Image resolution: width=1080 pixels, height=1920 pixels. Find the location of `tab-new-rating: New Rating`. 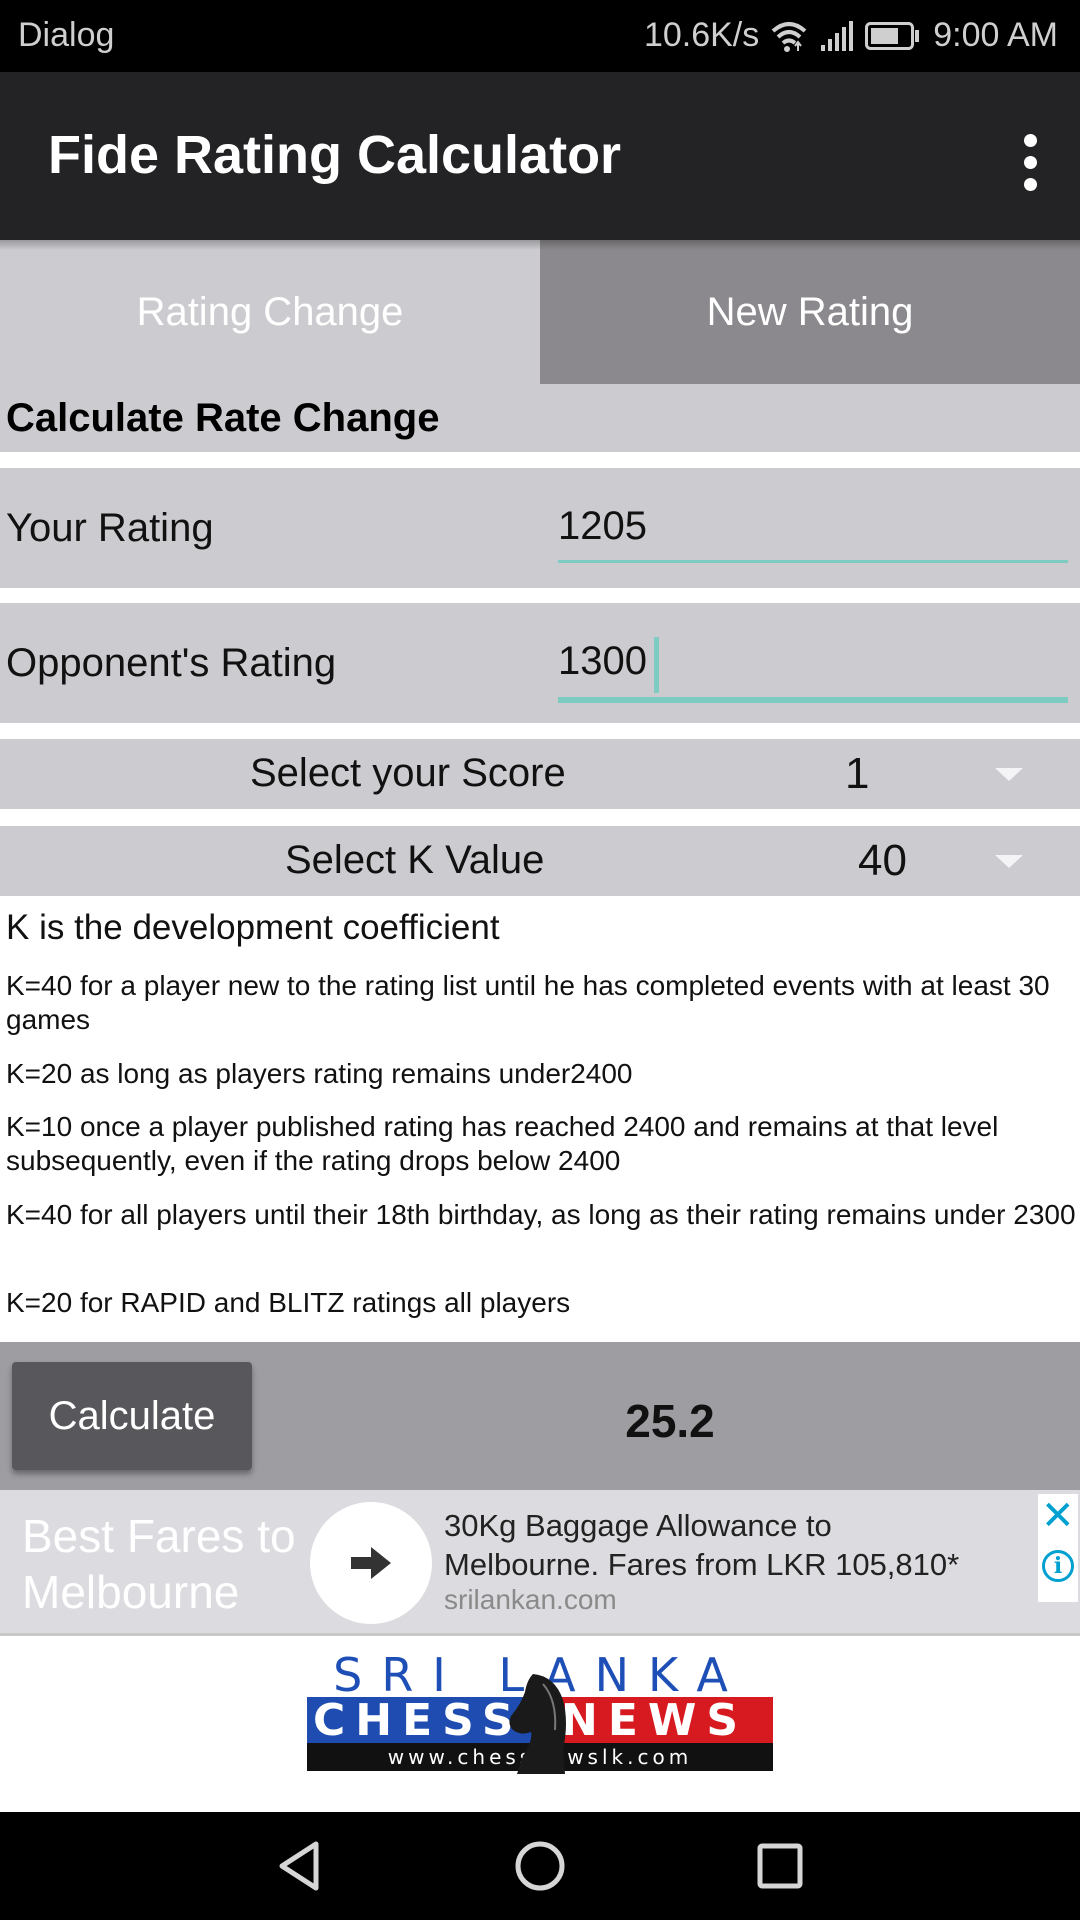

tab-new-rating: New Rating is located at coordinates (810, 312).